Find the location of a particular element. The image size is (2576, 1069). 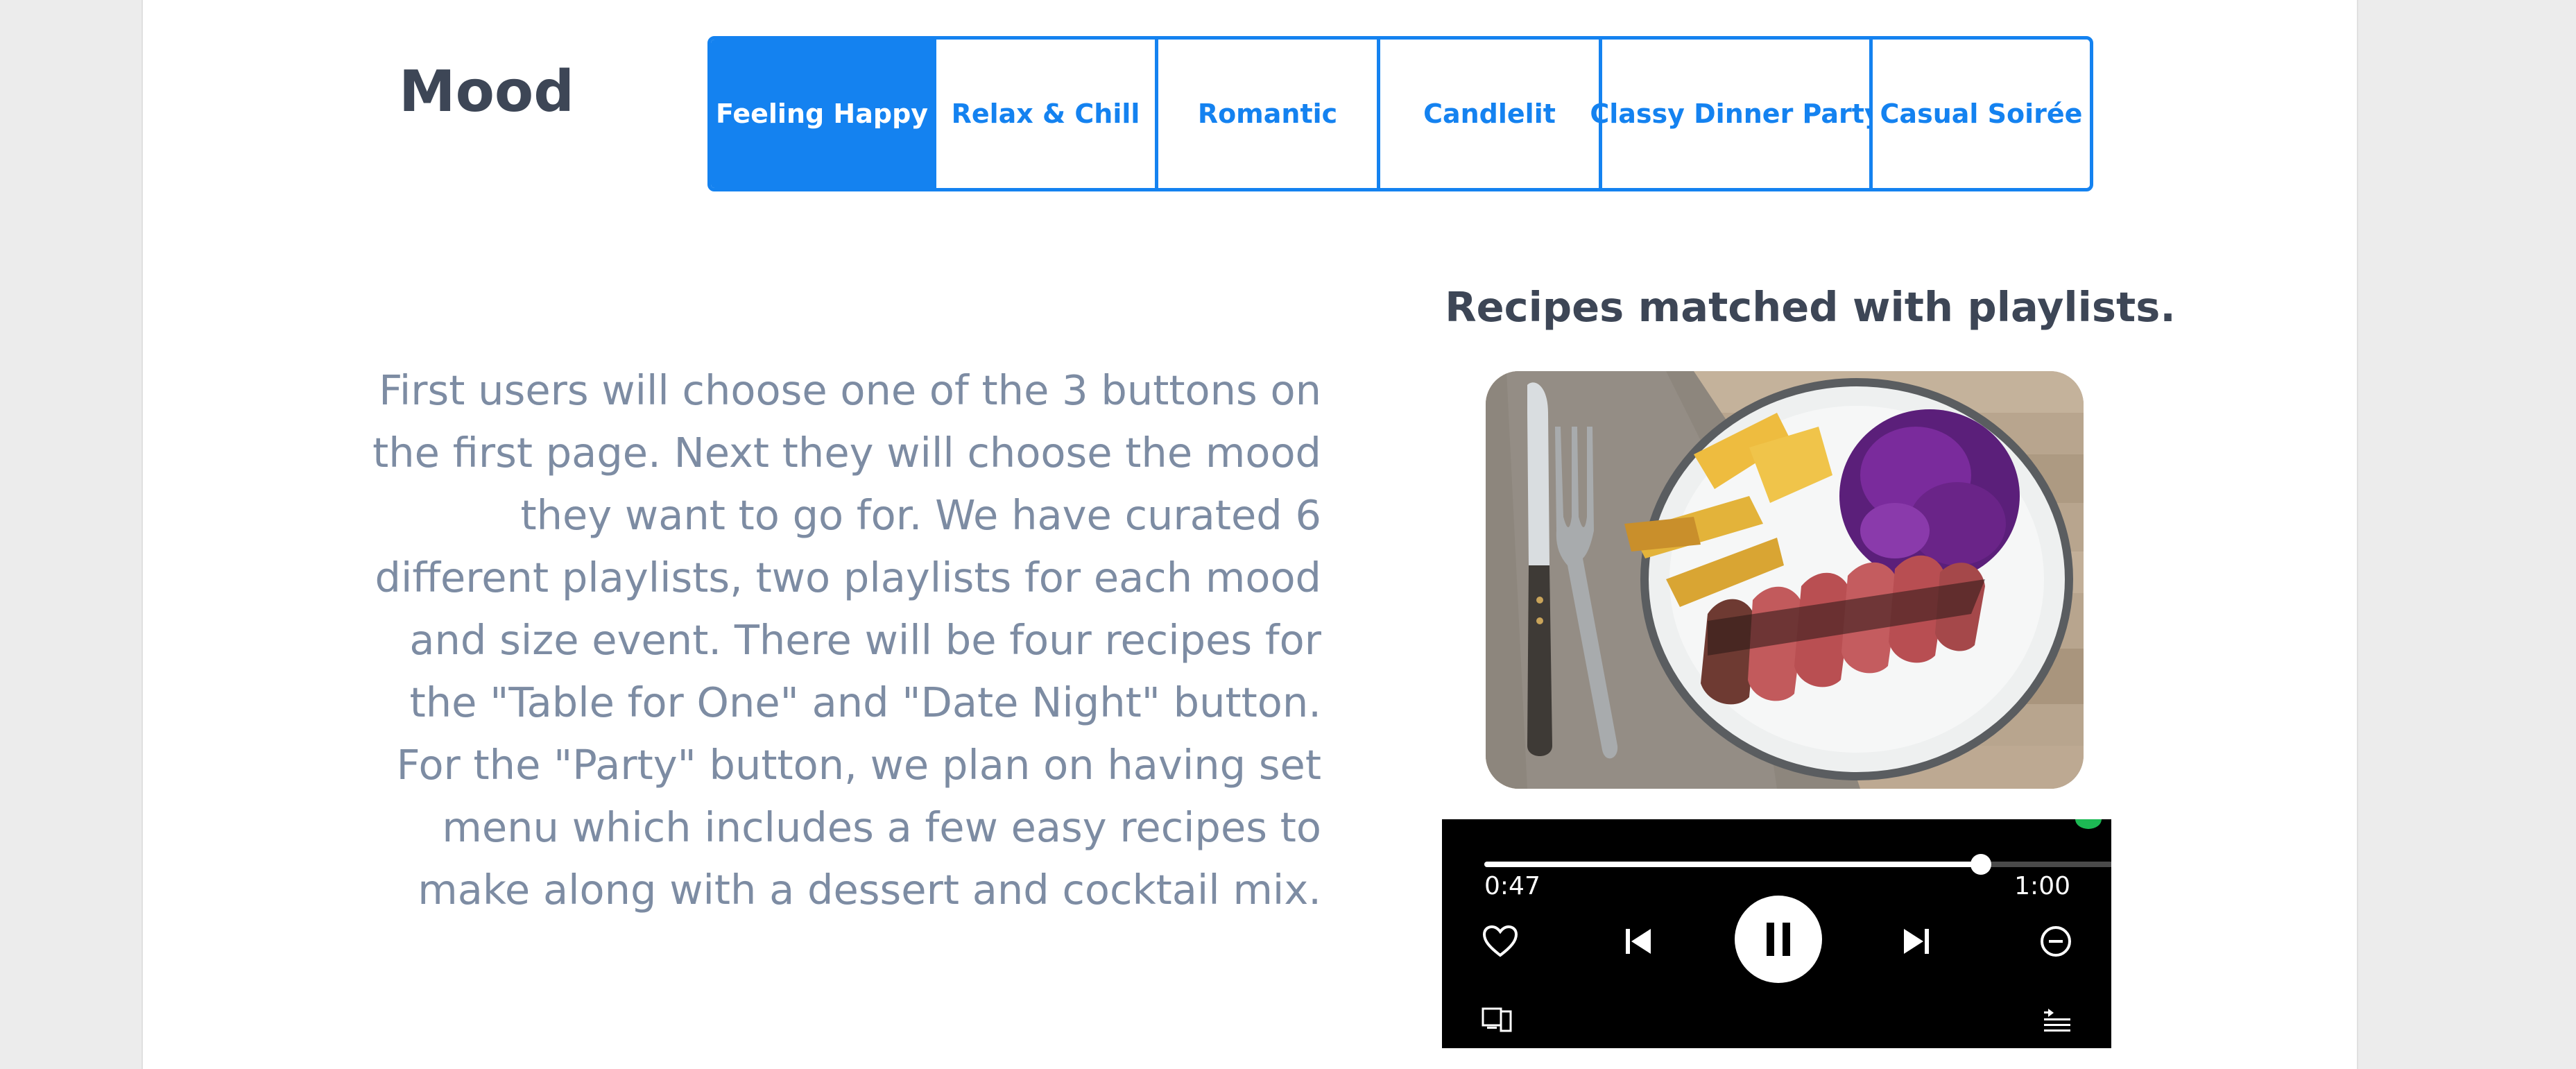

queue-icon is located at coordinates (2057, 1019).